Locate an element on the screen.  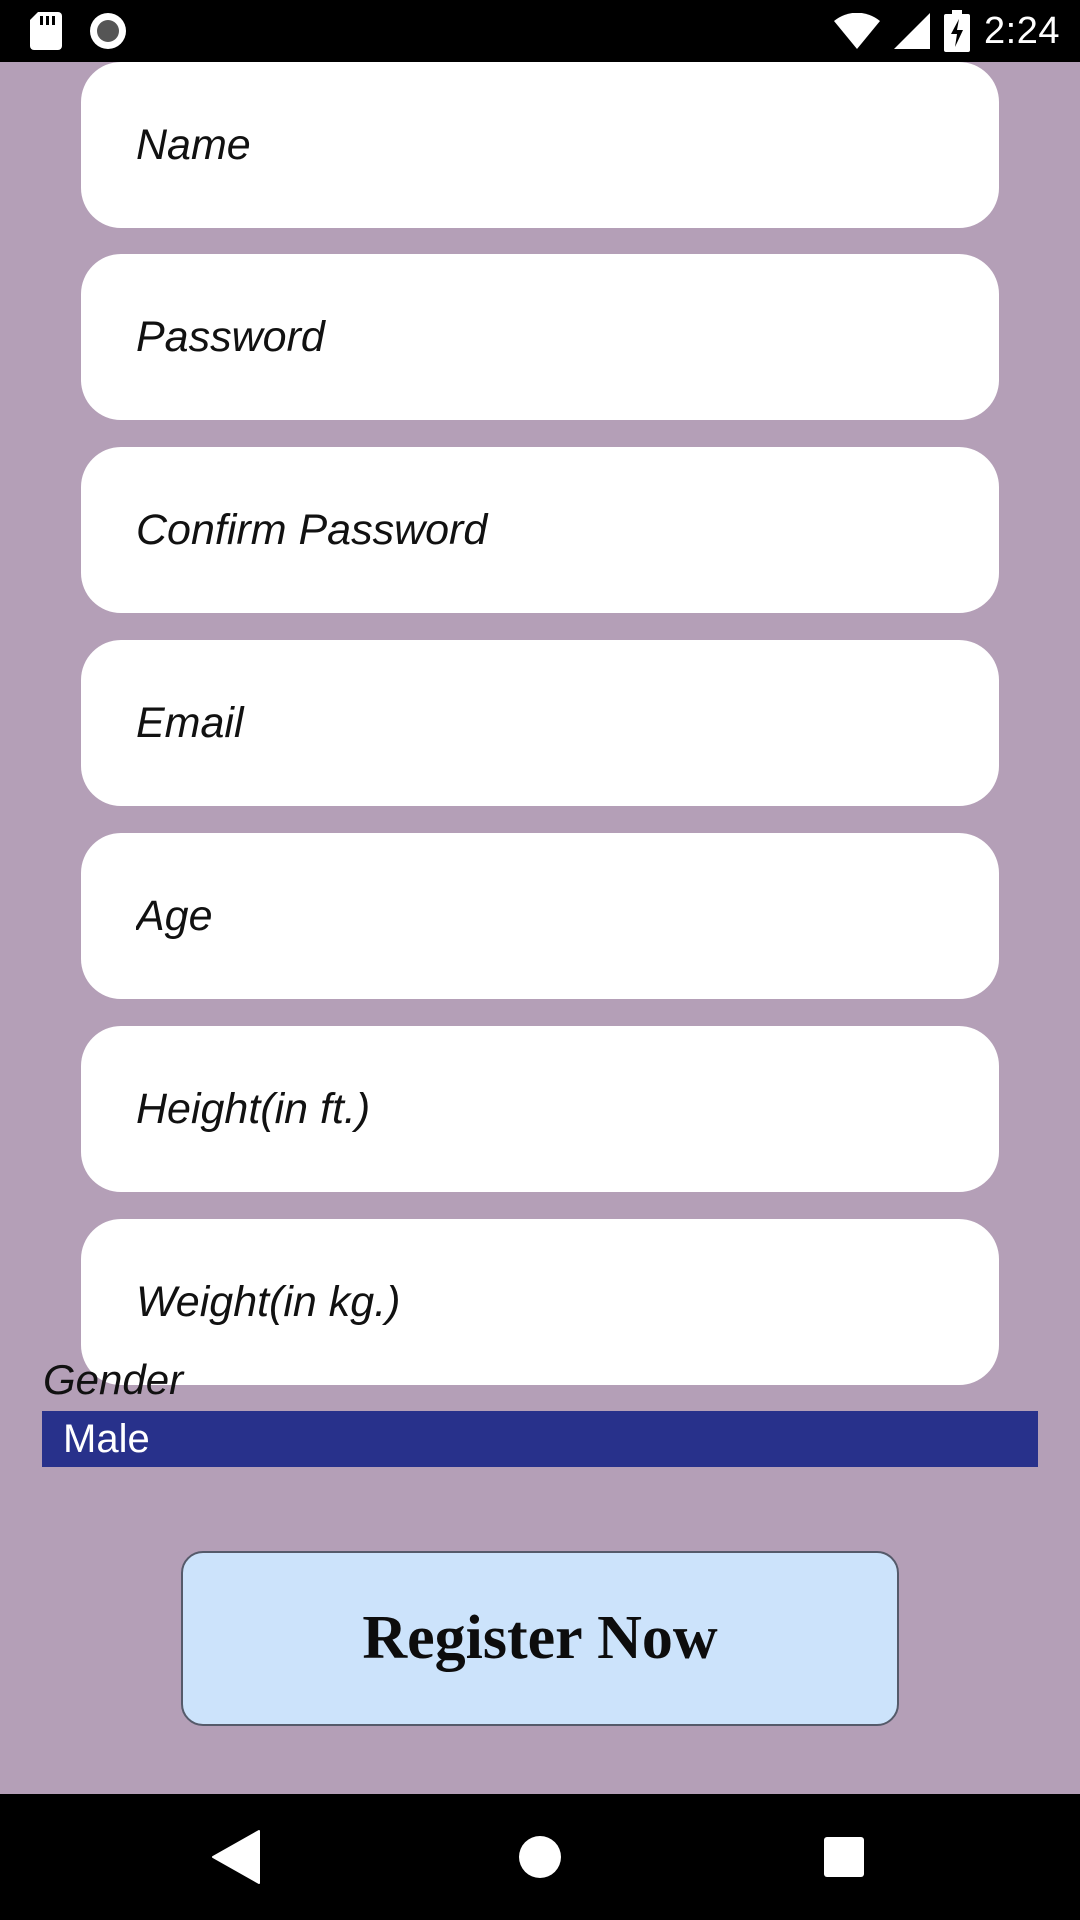
status-bar: 2:24 is located at coordinates (540, 31).